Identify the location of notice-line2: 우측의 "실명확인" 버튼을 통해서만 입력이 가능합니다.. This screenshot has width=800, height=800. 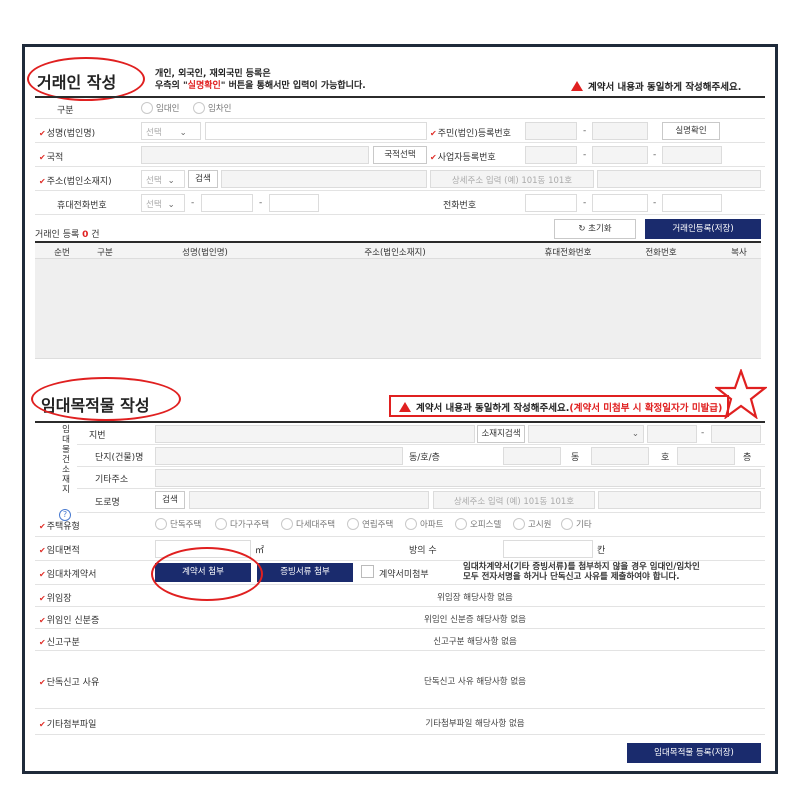
(260, 86).